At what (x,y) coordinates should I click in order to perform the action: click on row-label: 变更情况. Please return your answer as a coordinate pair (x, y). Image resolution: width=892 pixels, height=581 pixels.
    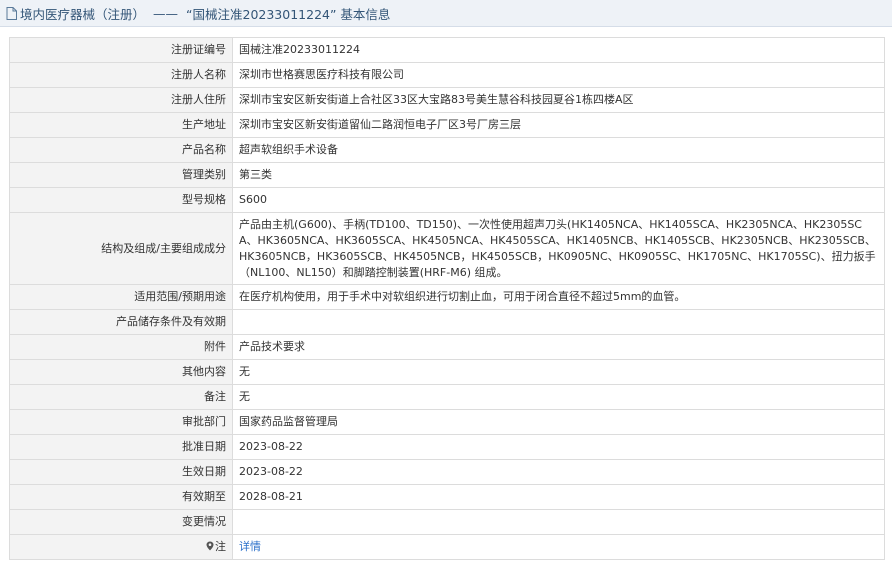
    Looking at the image, I should click on (121, 522).